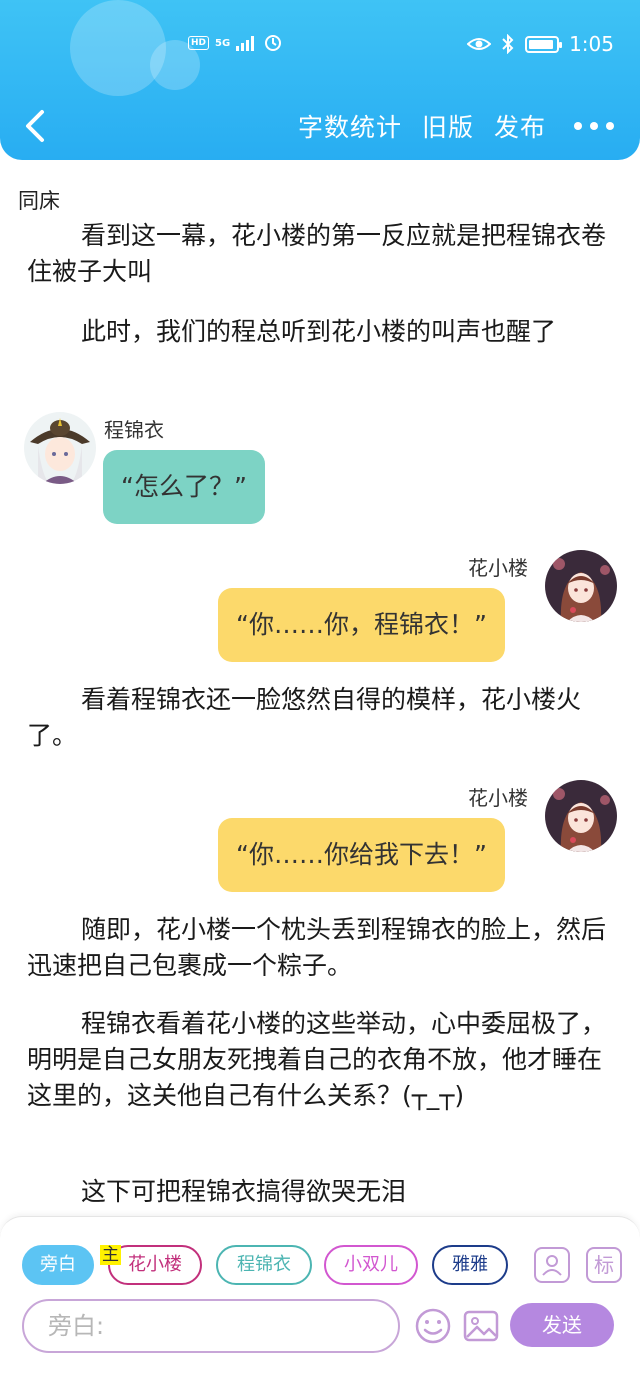 The height and width of the screenshot is (1387, 640). I want to click on chevron-left-icon, so click(35, 126).